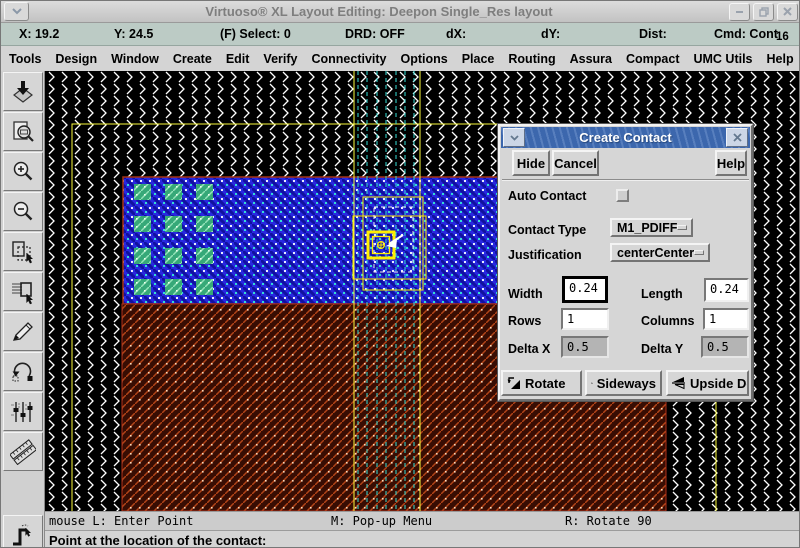 The image size is (800, 548). Describe the element at coordinates (662, 294) in the screenshot. I see `length-label: Length` at that location.